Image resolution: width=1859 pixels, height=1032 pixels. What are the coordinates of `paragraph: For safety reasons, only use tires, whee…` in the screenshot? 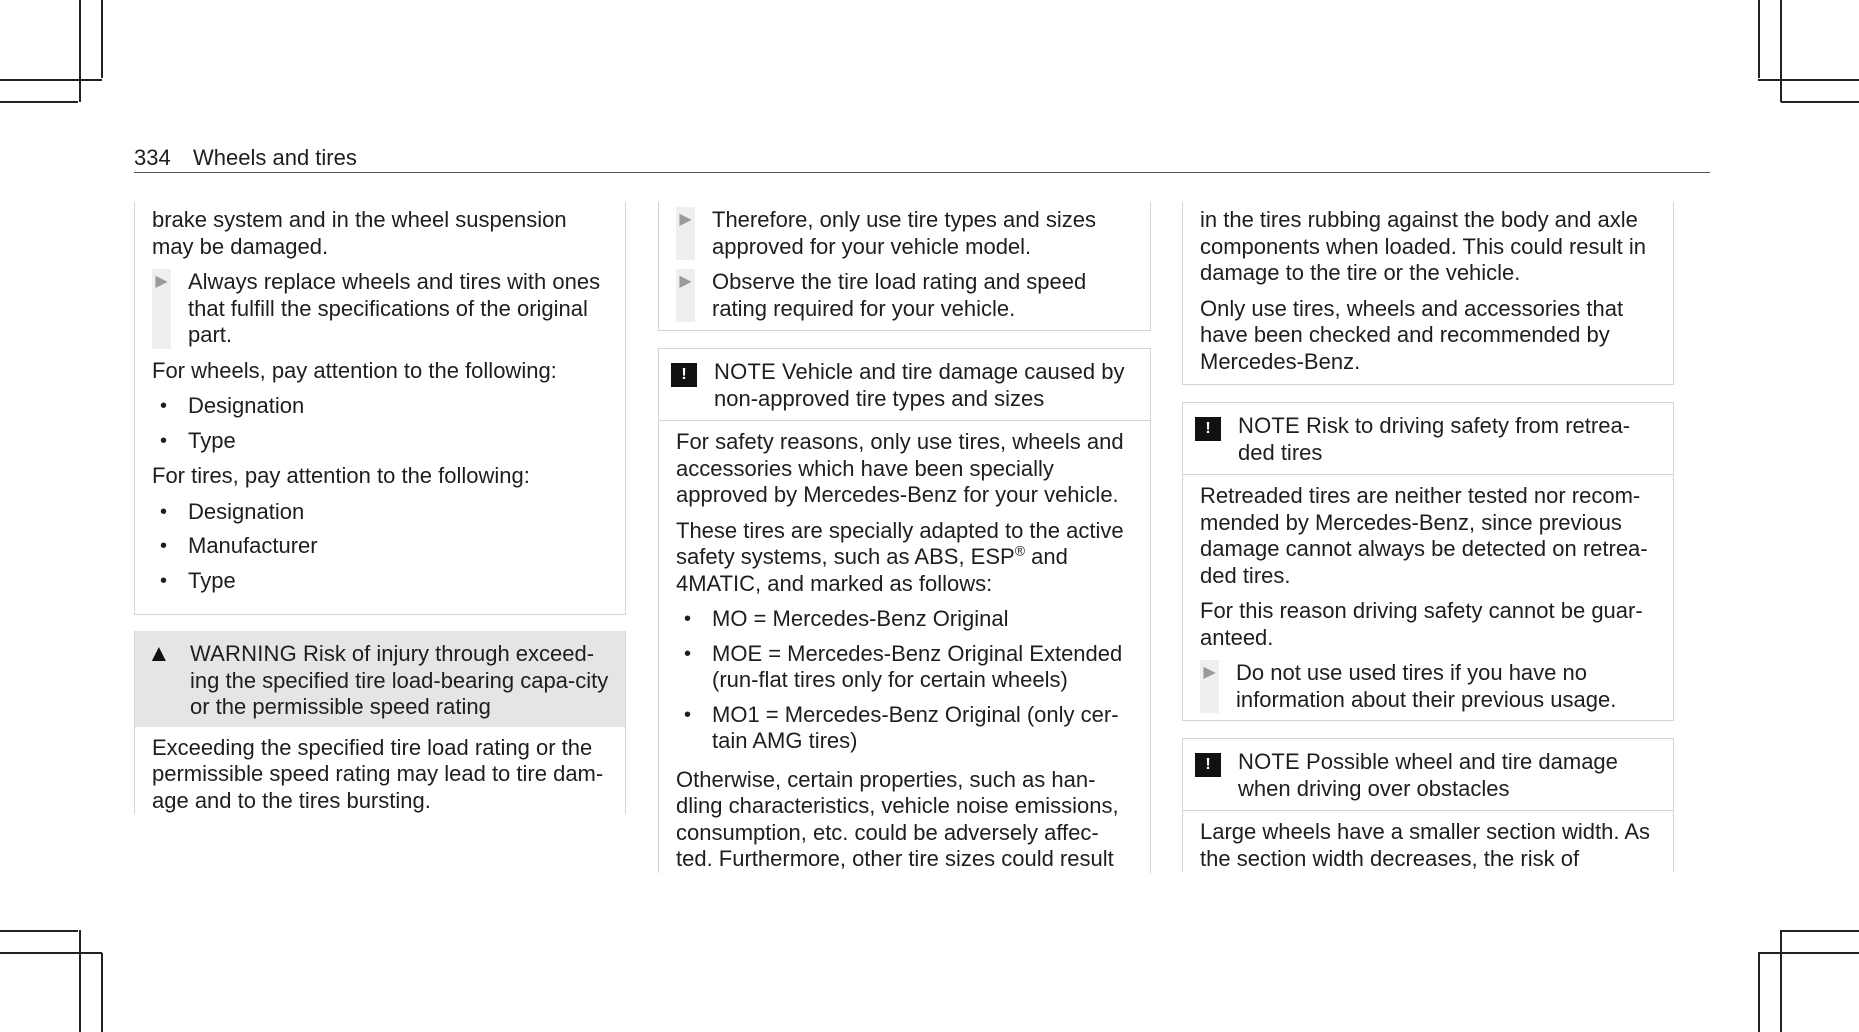 It's located at (900, 468).